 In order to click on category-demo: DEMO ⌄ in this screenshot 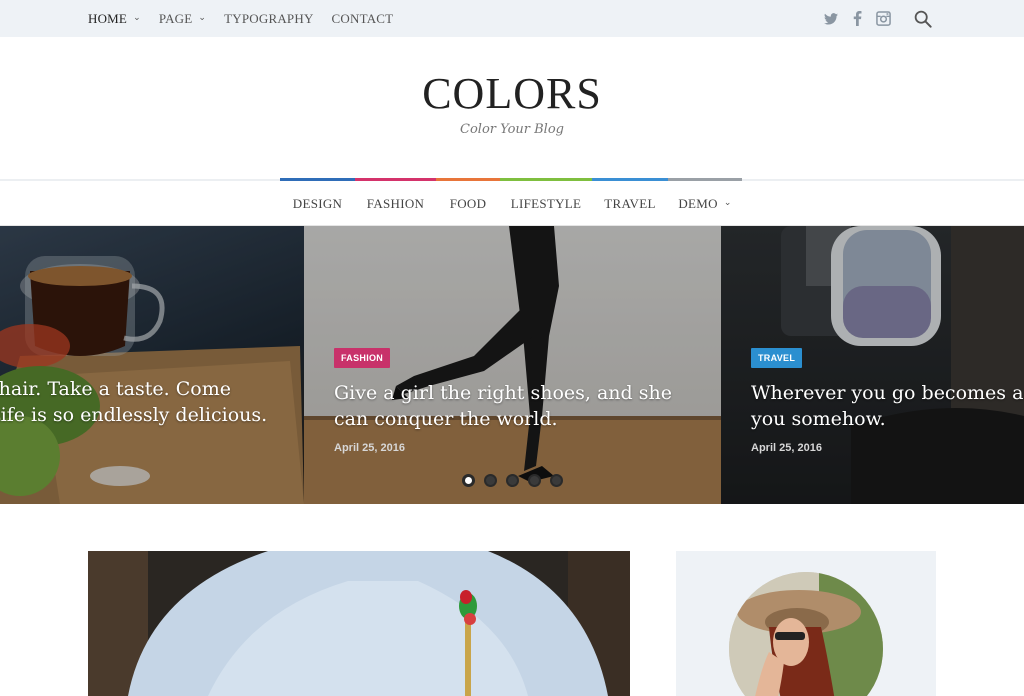, I will do `click(705, 202)`.